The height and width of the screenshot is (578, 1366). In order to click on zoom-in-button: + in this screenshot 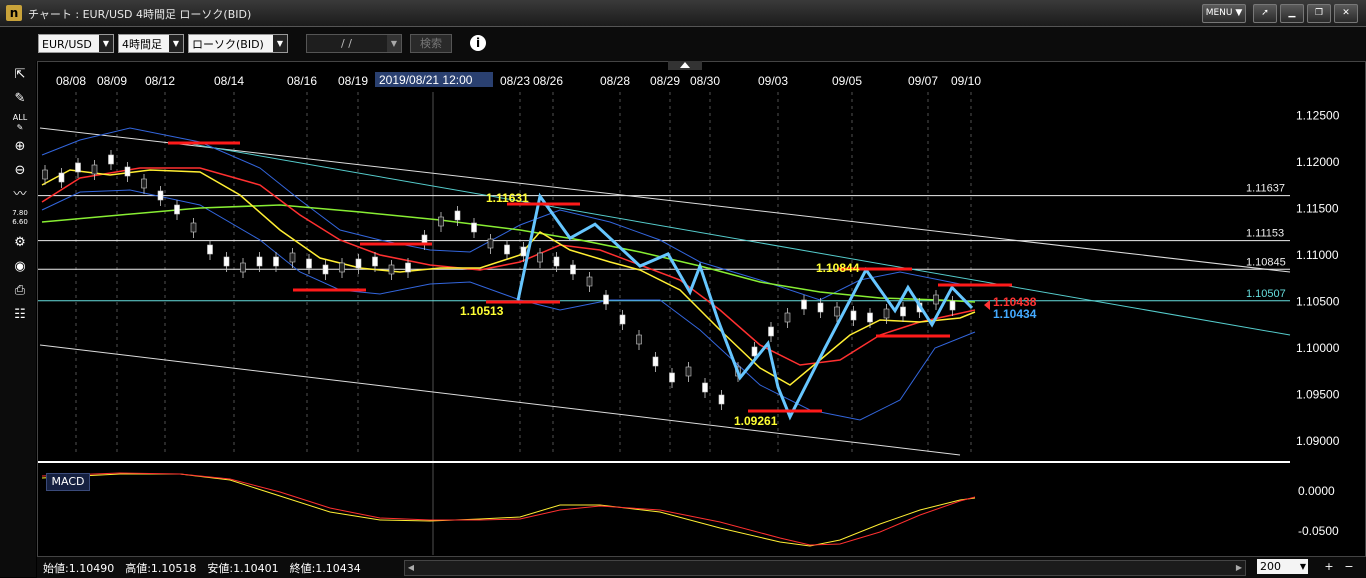, I will do `click(1329, 566)`.